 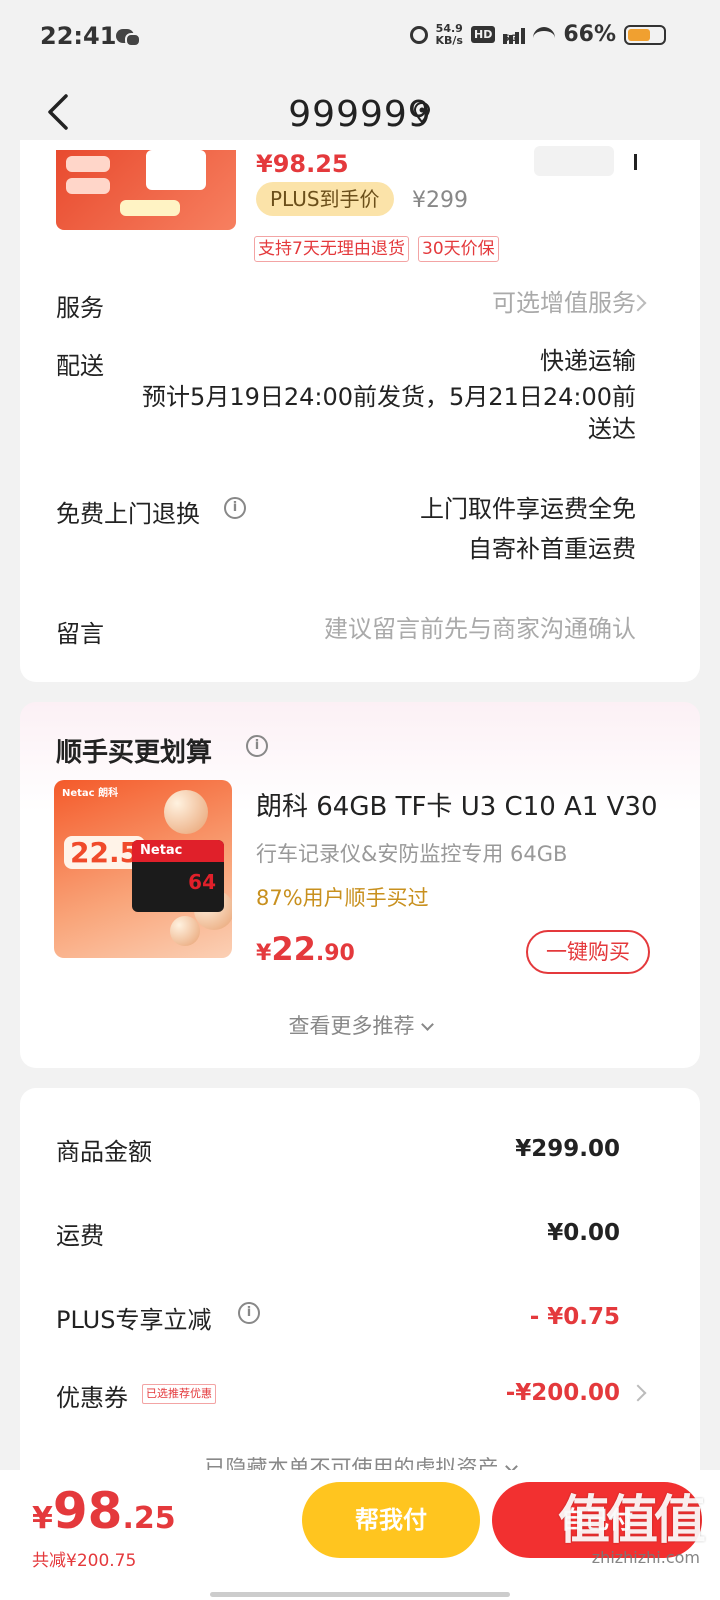 What do you see at coordinates (325, 199) in the screenshot?
I see `plus-price-badge: PLUS到手价` at bounding box center [325, 199].